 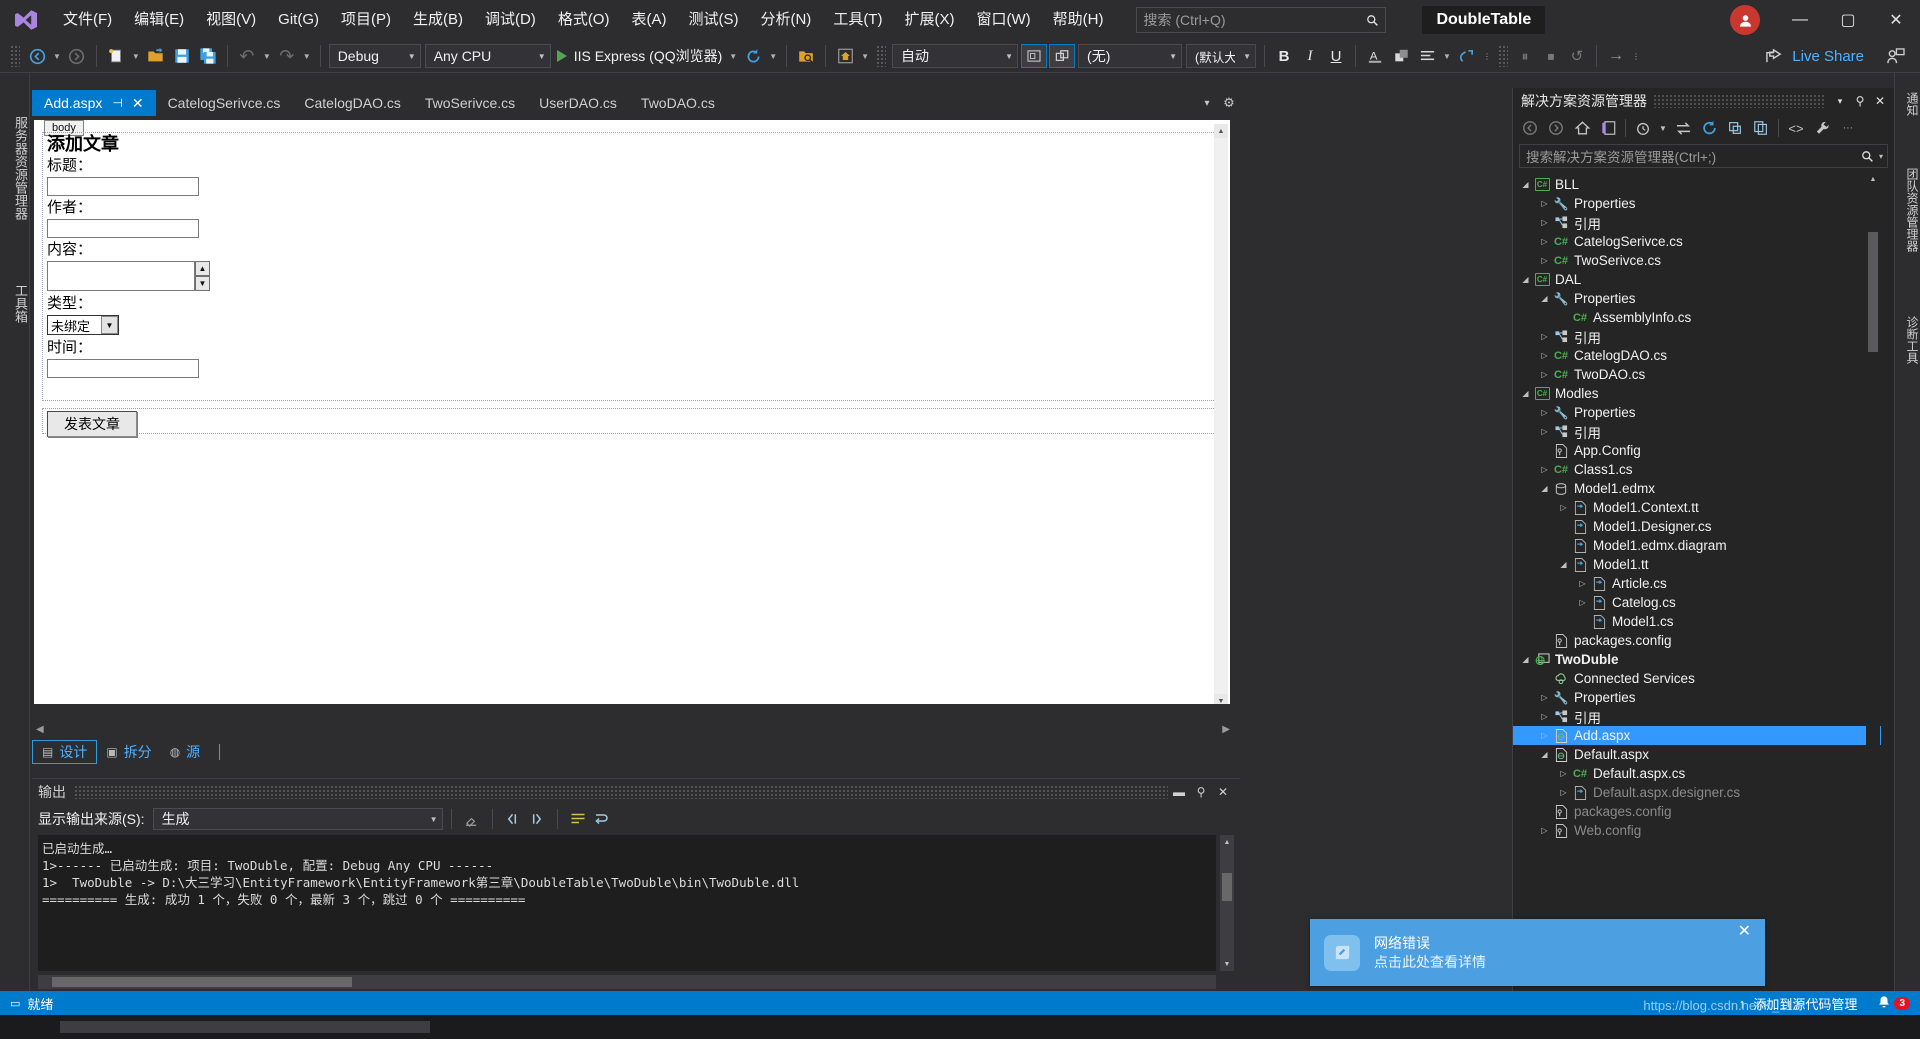 What do you see at coordinates (202, 982) in the screenshot?
I see `scrollbar-thumb` at bounding box center [202, 982].